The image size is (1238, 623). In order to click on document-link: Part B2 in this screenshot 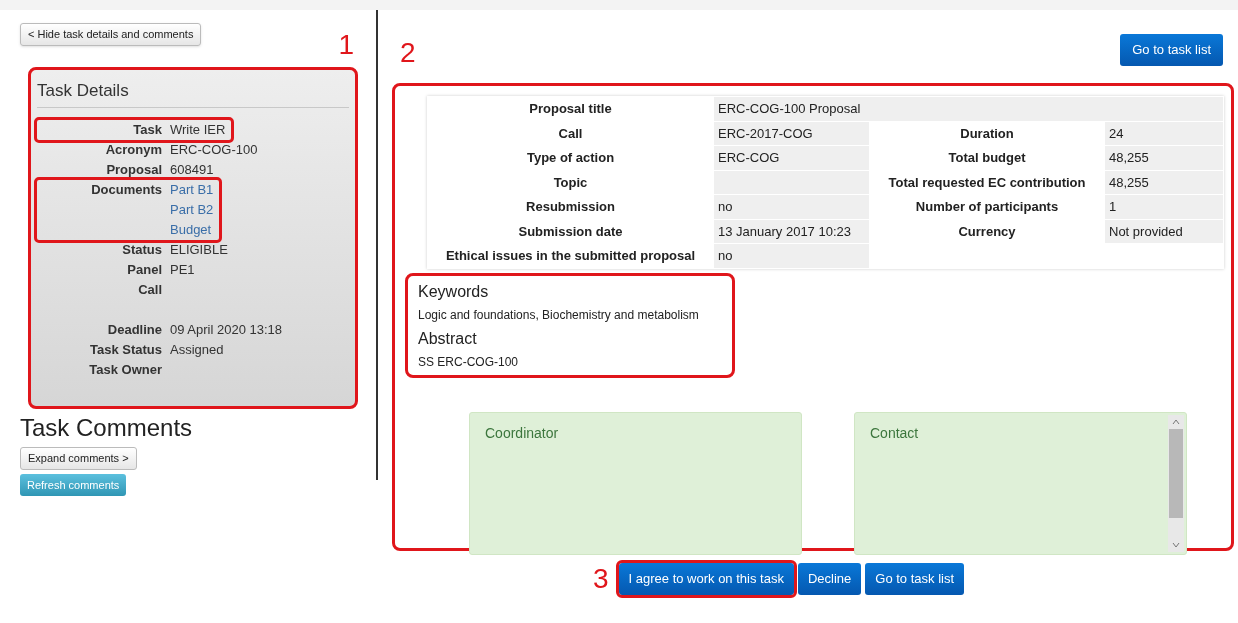, I will do `click(192, 209)`.